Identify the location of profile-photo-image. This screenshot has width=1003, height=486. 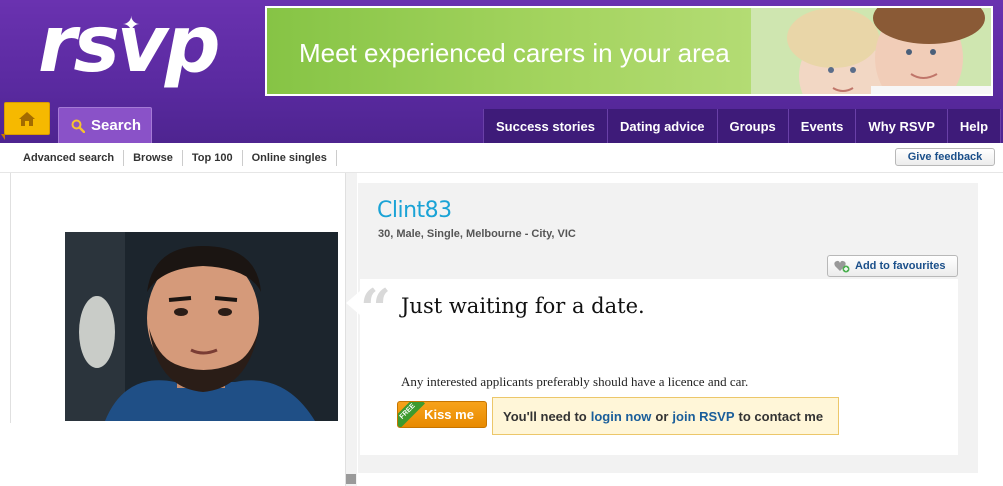
(201, 326).